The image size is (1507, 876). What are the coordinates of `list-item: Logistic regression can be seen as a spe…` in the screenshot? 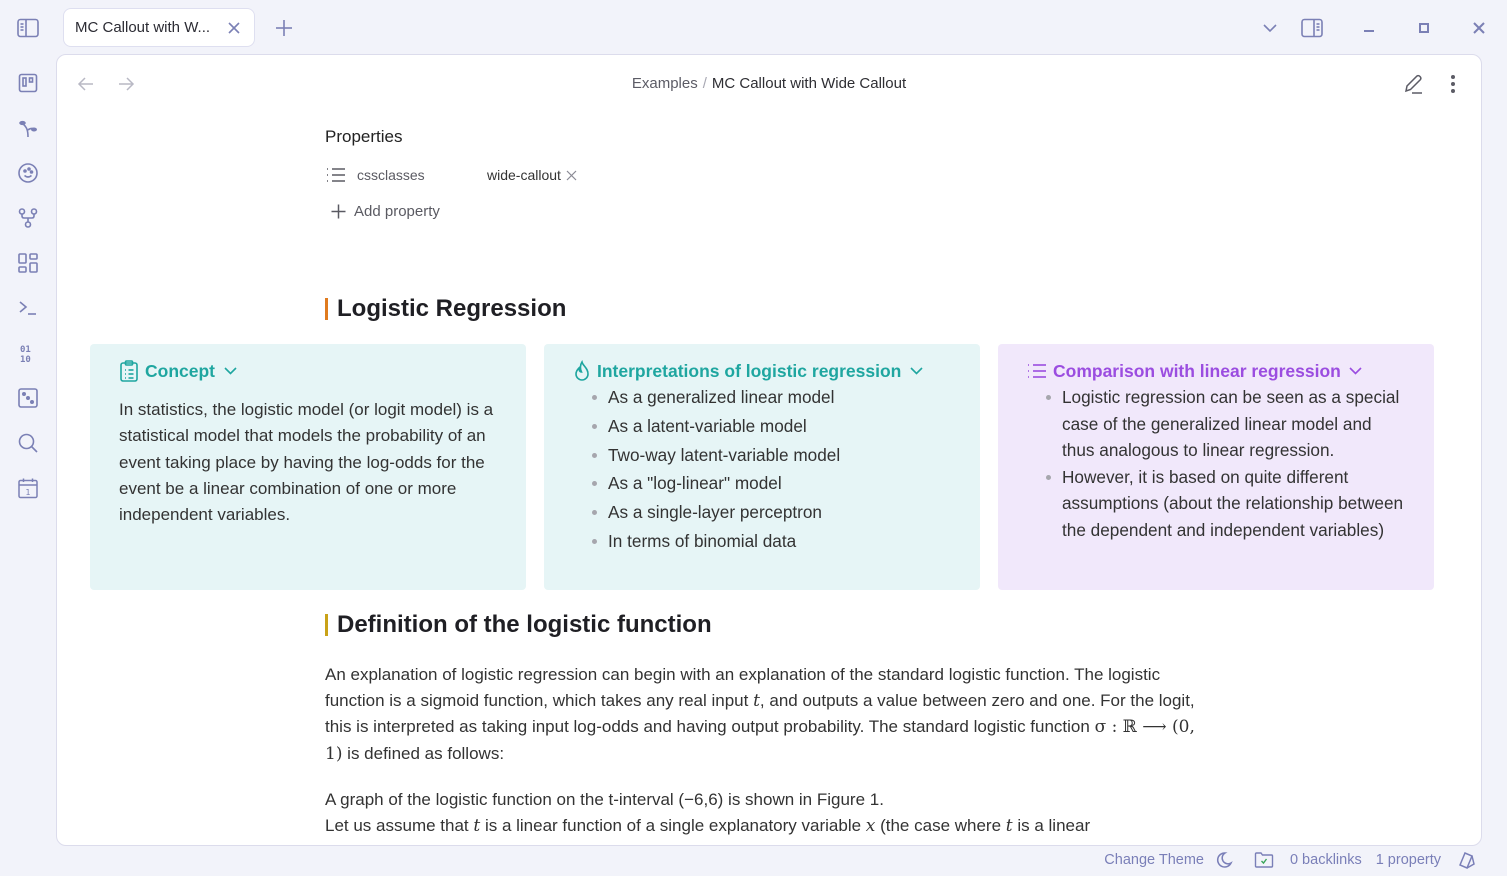 It's located at (1216, 424).